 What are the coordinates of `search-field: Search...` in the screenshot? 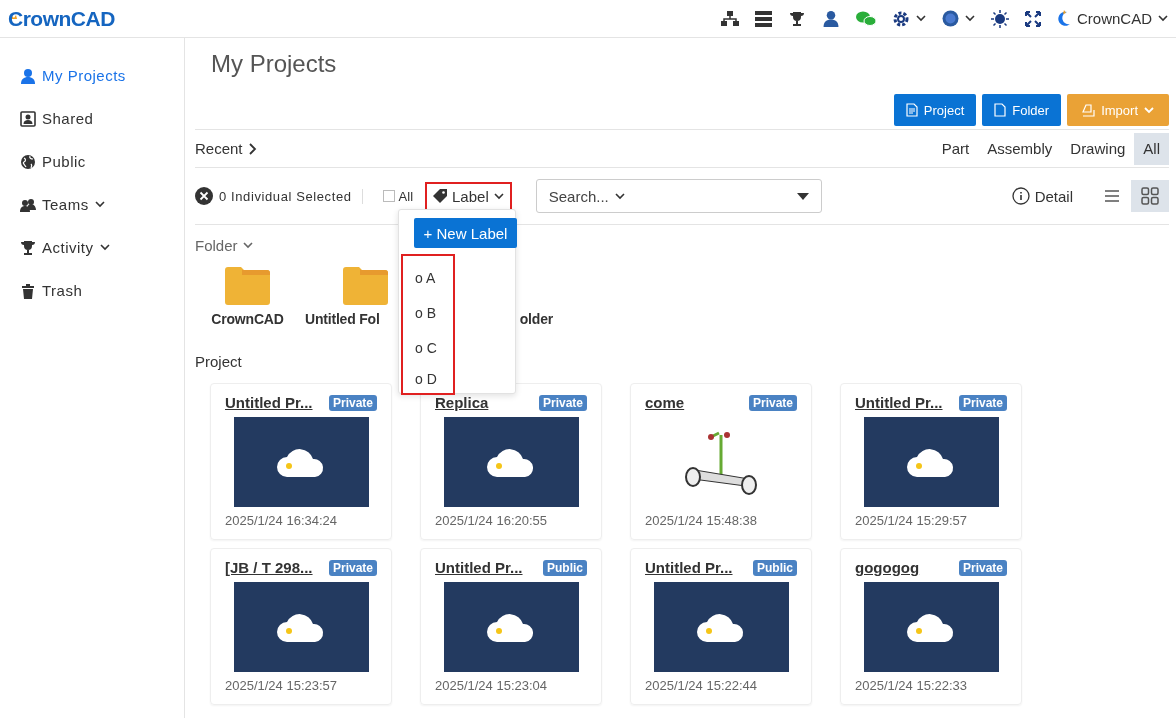 It's located at (678, 196).